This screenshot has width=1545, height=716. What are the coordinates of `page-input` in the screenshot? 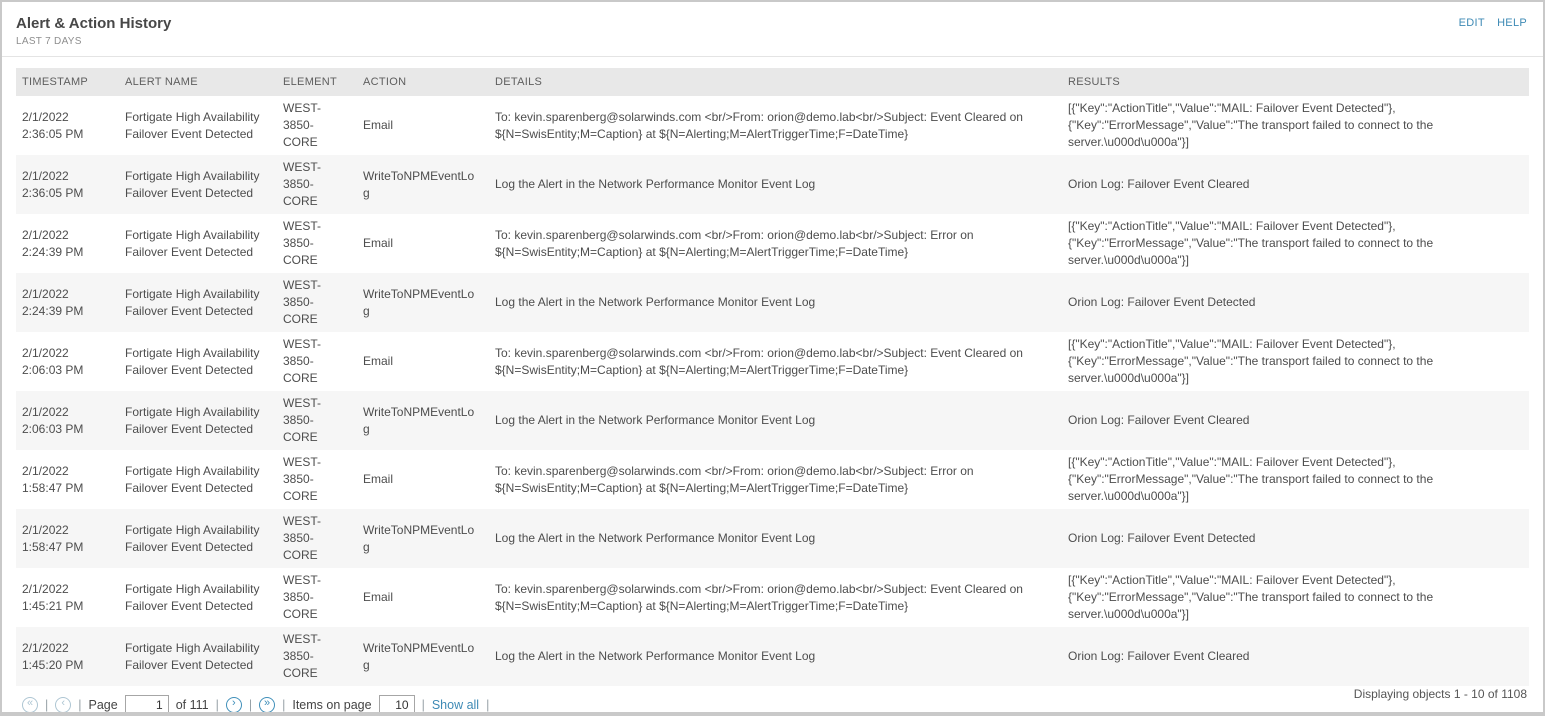 It's located at (146, 703).